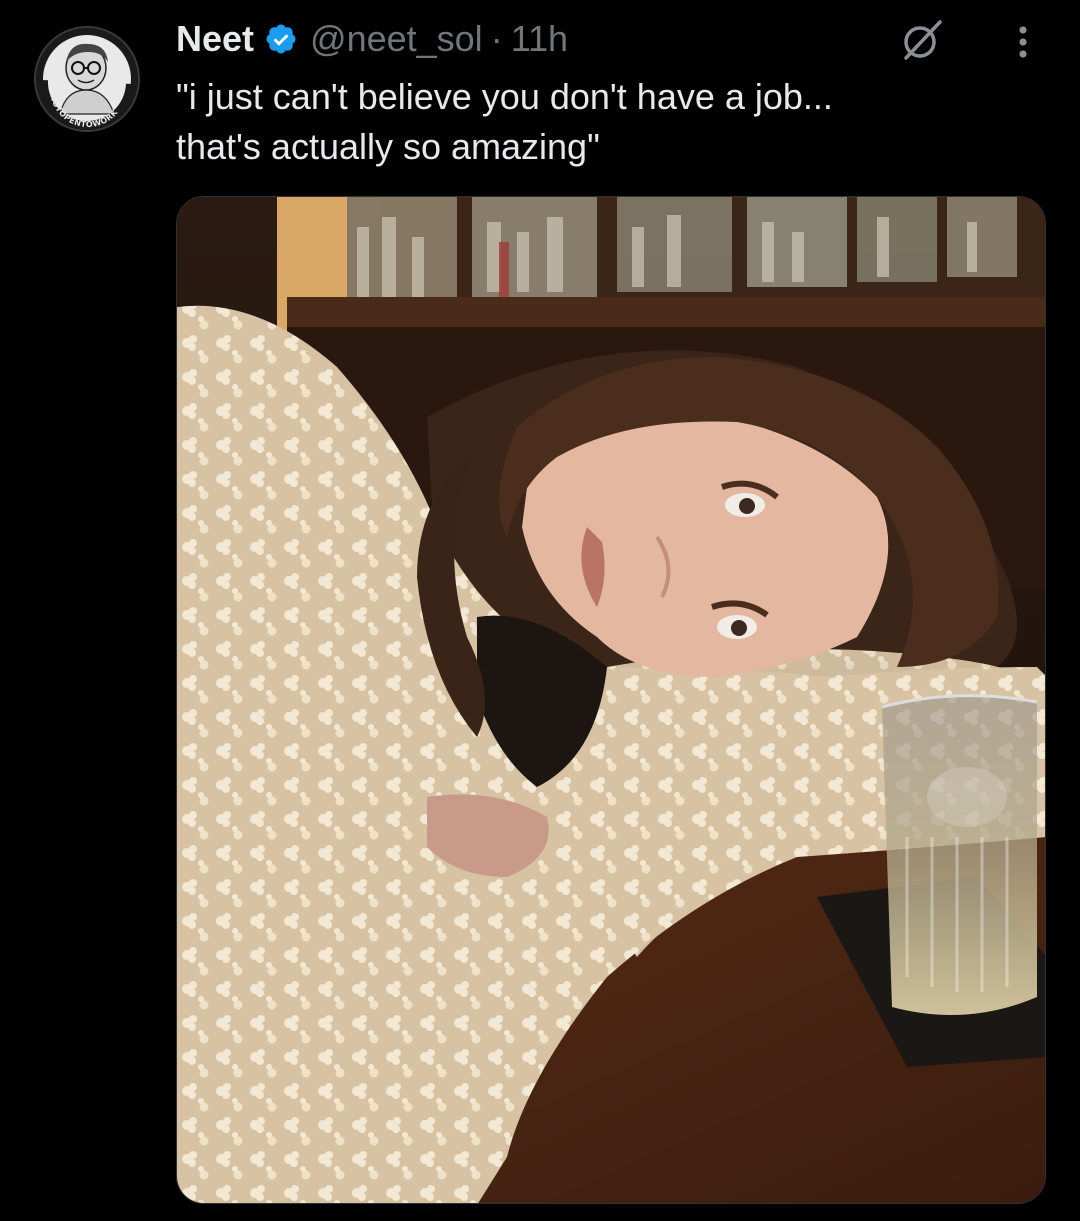  I want to click on grok-icon, so click(922, 40).